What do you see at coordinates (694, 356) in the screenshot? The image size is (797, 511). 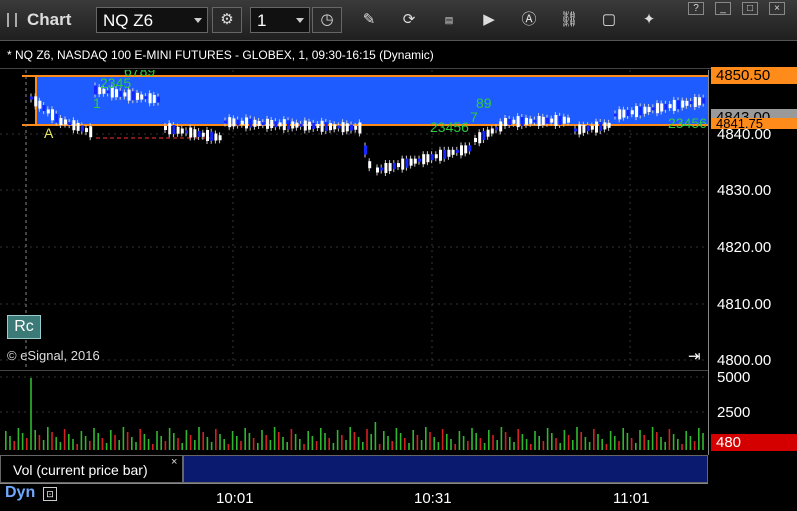 I see `scroll-to-end-icon: ⇥` at bounding box center [694, 356].